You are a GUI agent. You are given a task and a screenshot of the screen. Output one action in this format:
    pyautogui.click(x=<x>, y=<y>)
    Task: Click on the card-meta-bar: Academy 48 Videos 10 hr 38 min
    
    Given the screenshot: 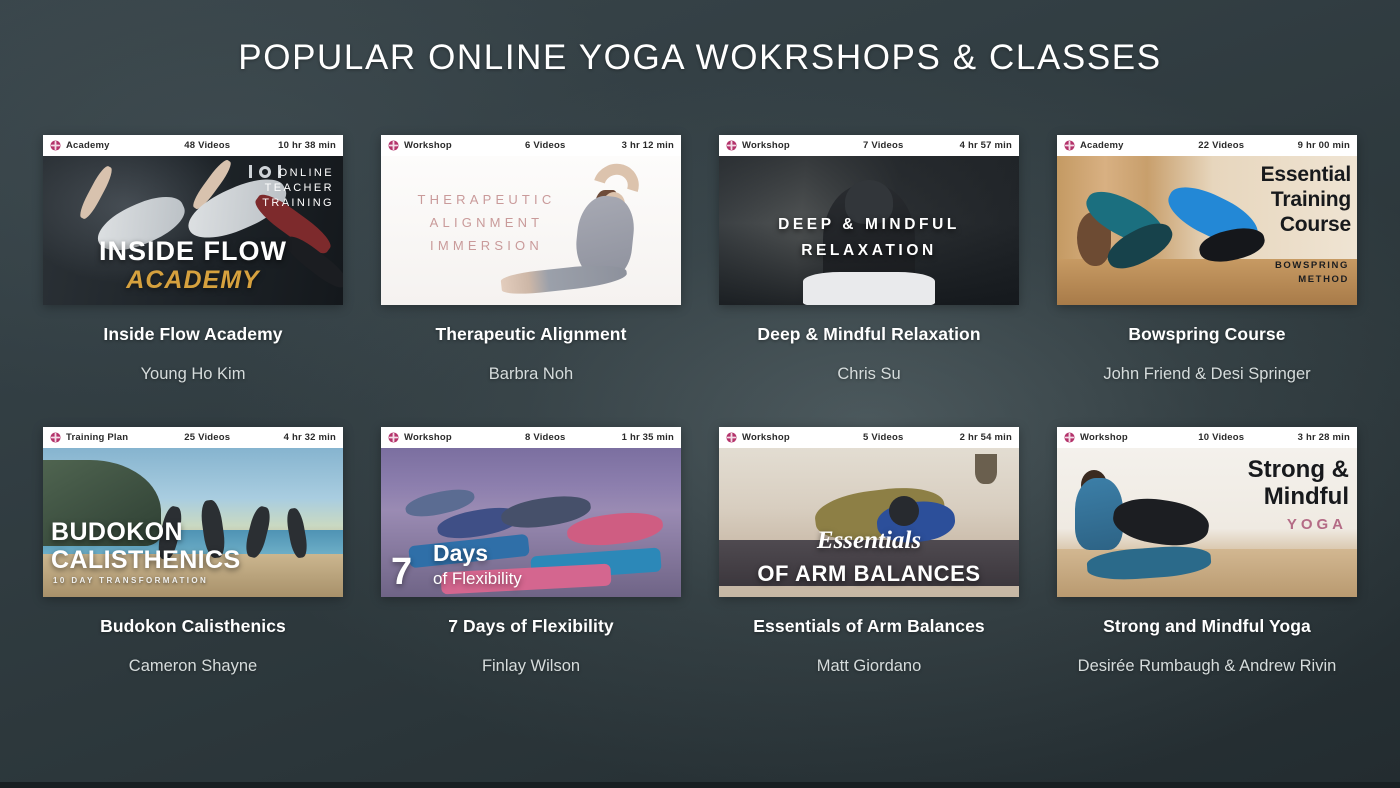 What is the action you would take?
    pyautogui.click(x=193, y=145)
    